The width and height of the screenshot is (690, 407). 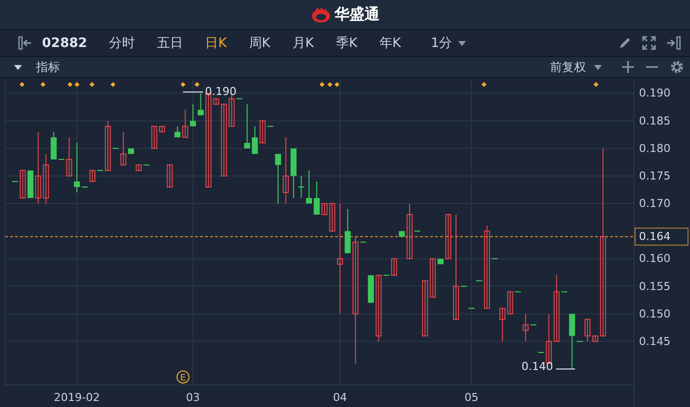 I want to click on y-axis-label: 0.180, so click(x=654, y=148).